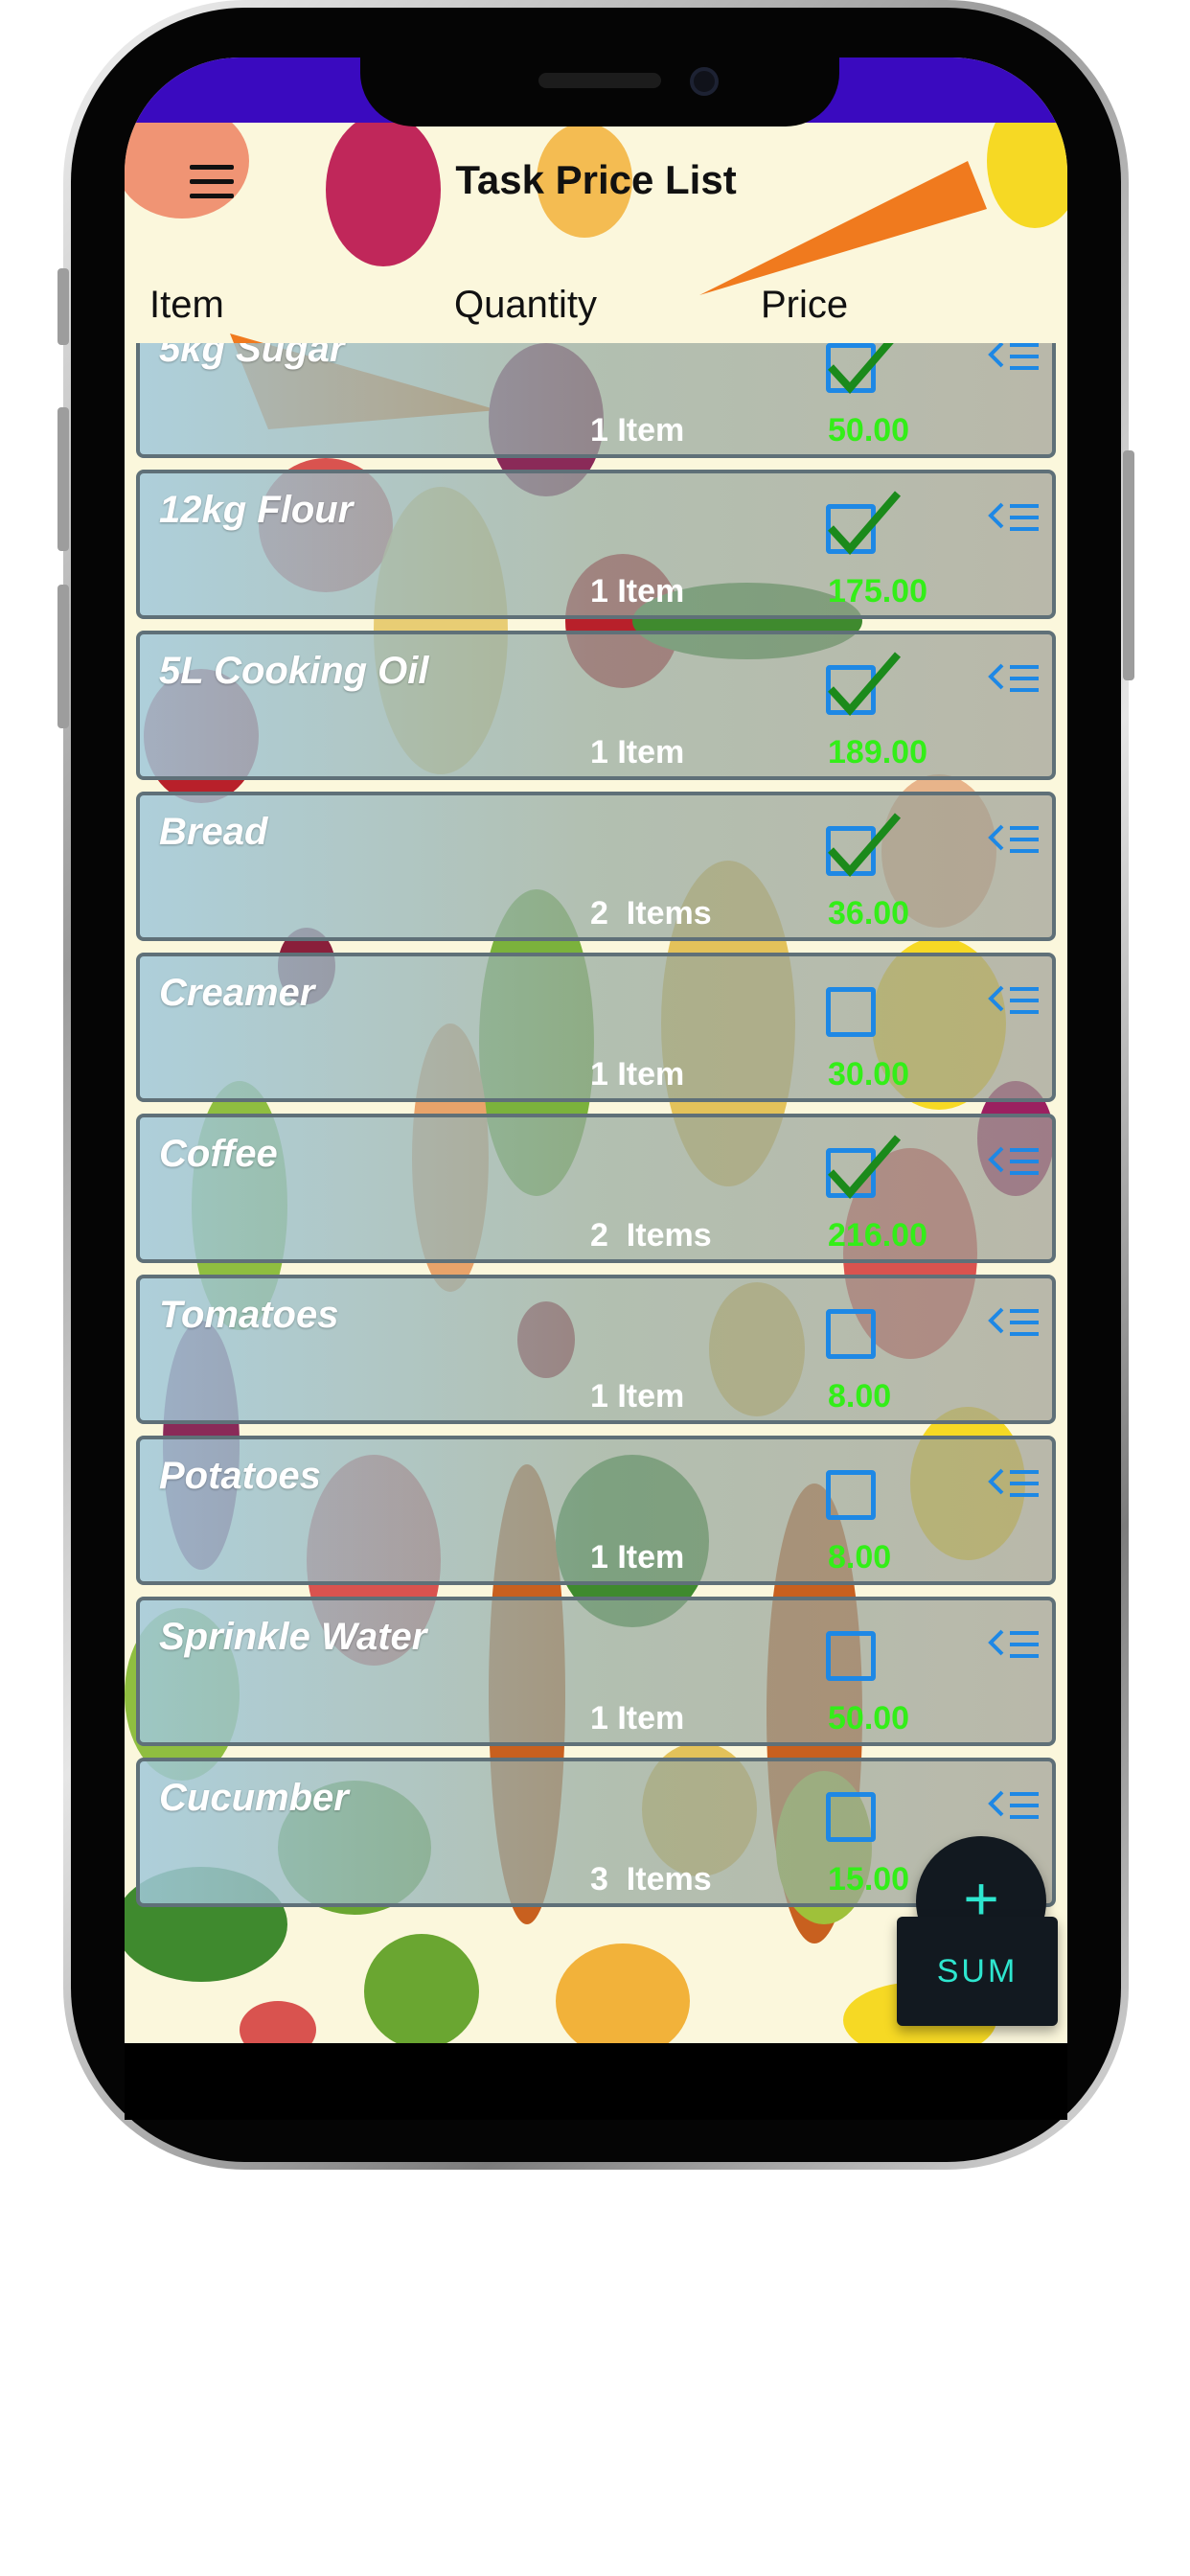 Image resolution: width=1190 pixels, height=2576 pixels. I want to click on column-header-item: Item, so click(187, 305).